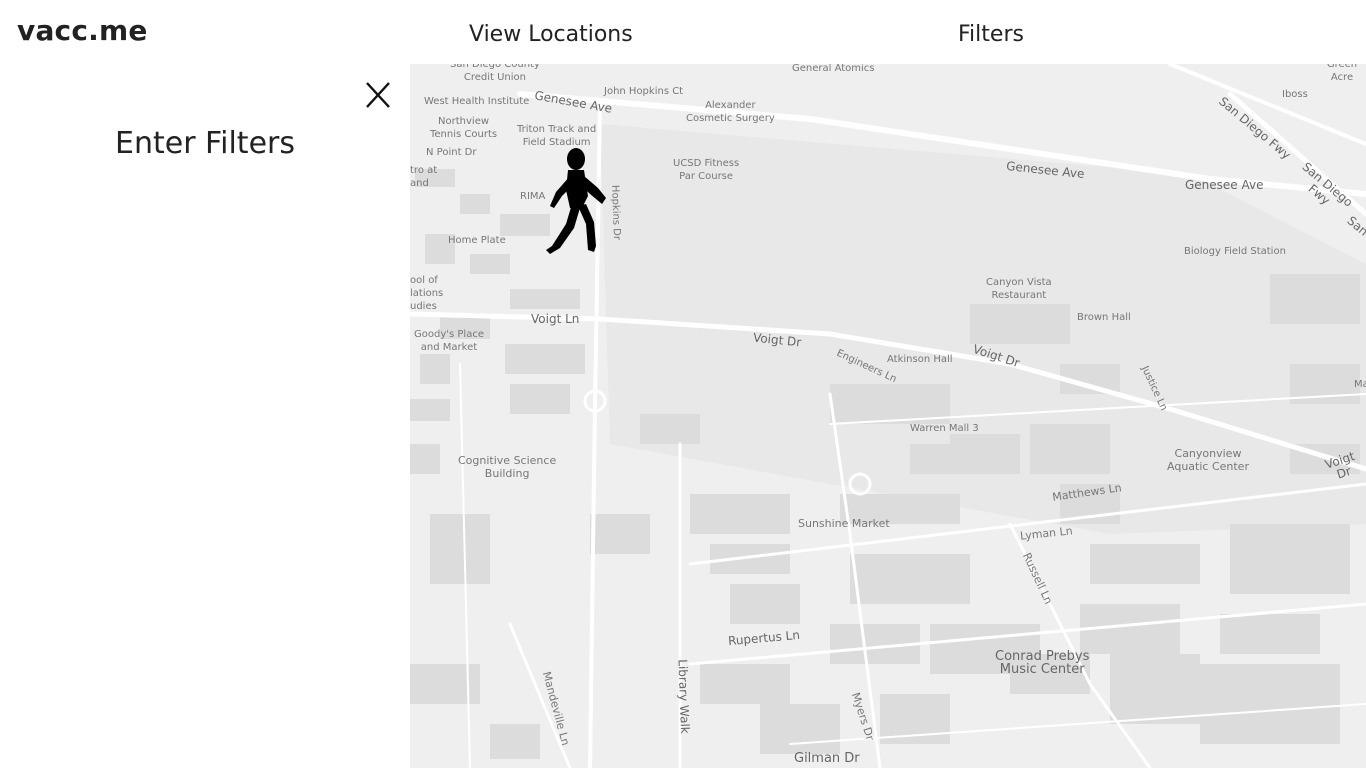 The image size is (1366, 768). What do you see at coordinates (82, 30) in the screenshot?
I see `brand-logo: vacc.me` at bounding box center [82, 30].